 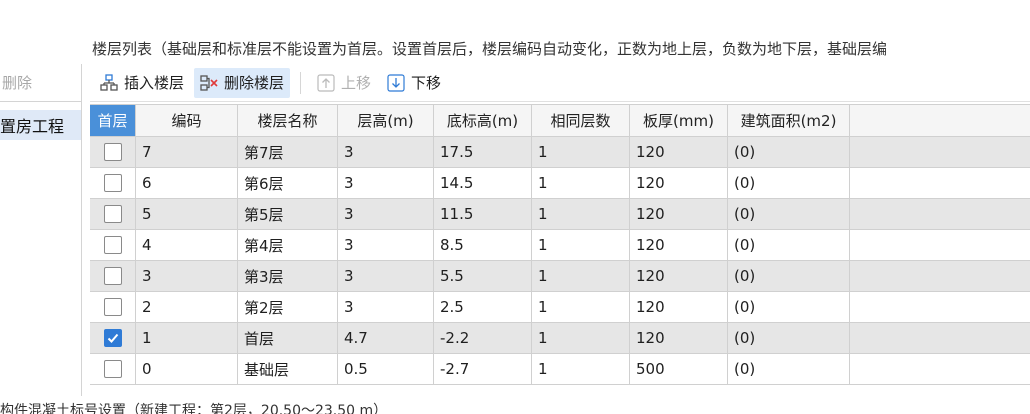 What do you see at coordinates (483, 307) in the screenshot?
I see `cell-base: 2.5` at bounding box center [483, 307].